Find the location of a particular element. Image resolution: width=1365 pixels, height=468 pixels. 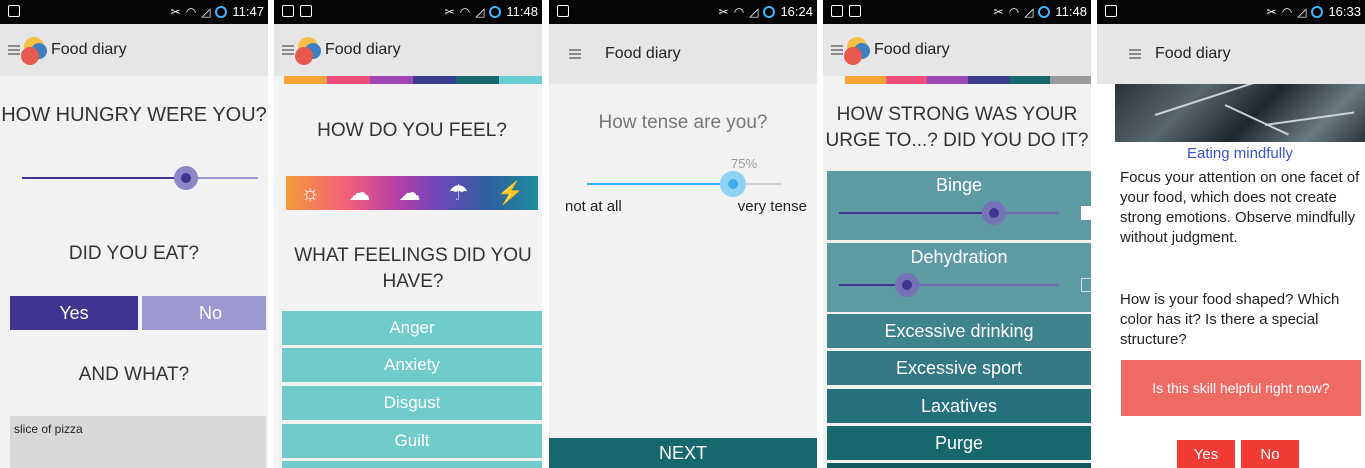

rain-icon: ☂ is located at coordinates (459, 193).